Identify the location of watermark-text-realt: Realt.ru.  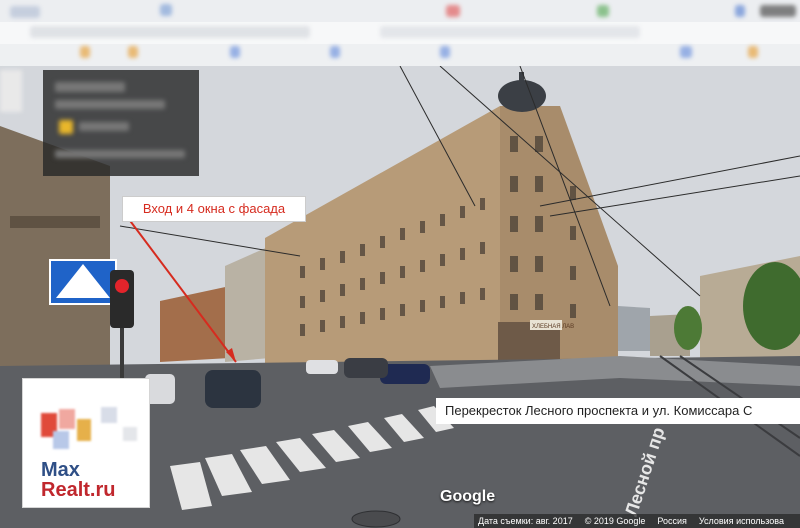
(78, 490).